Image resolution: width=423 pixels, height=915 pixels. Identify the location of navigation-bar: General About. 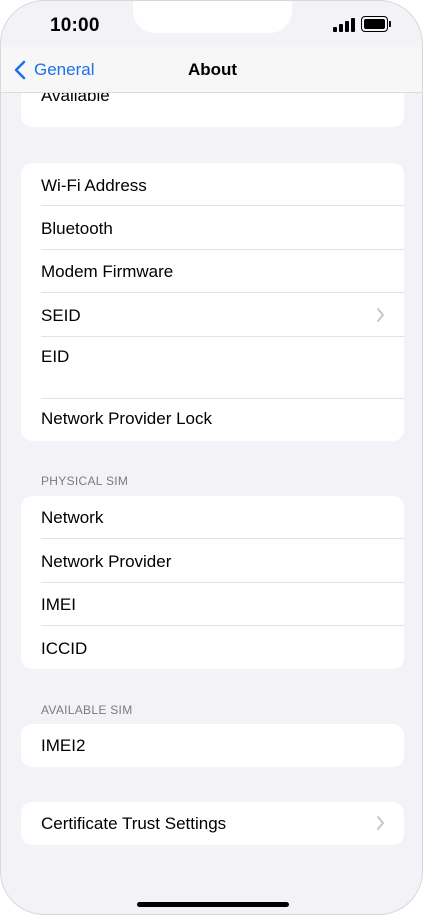
(211, 70).